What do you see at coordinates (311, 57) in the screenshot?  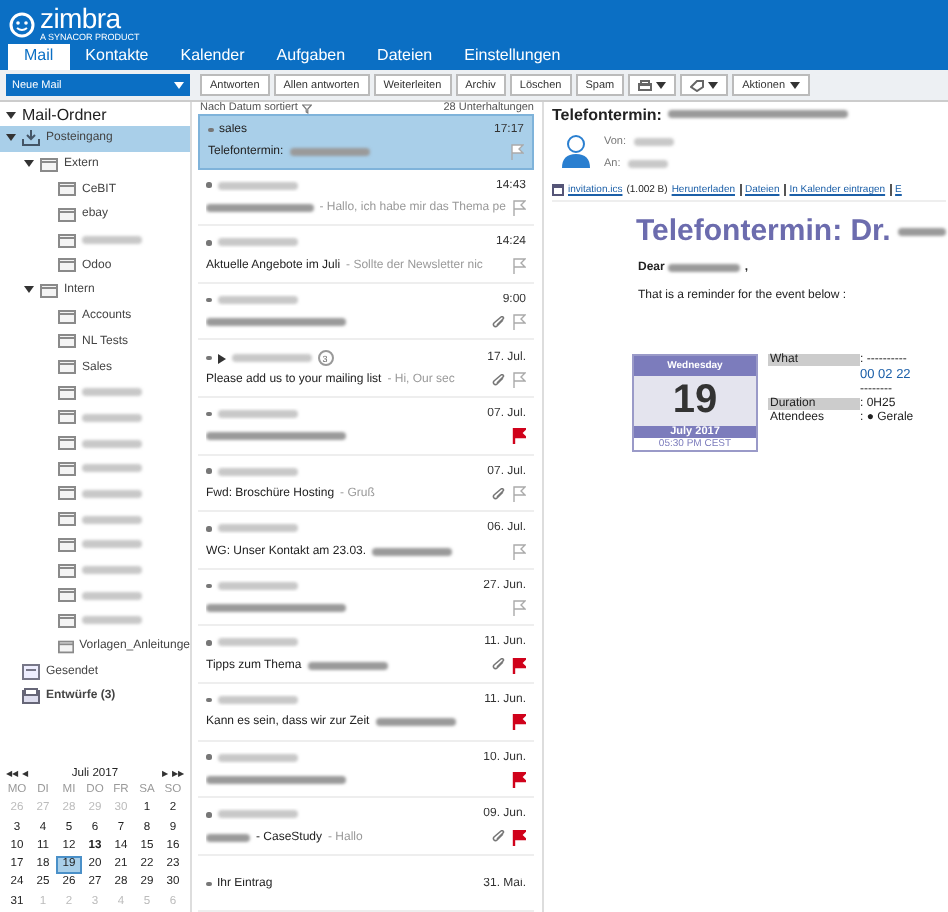 I see `app-tab: Aufgaben` at bounding box center [311, 57].